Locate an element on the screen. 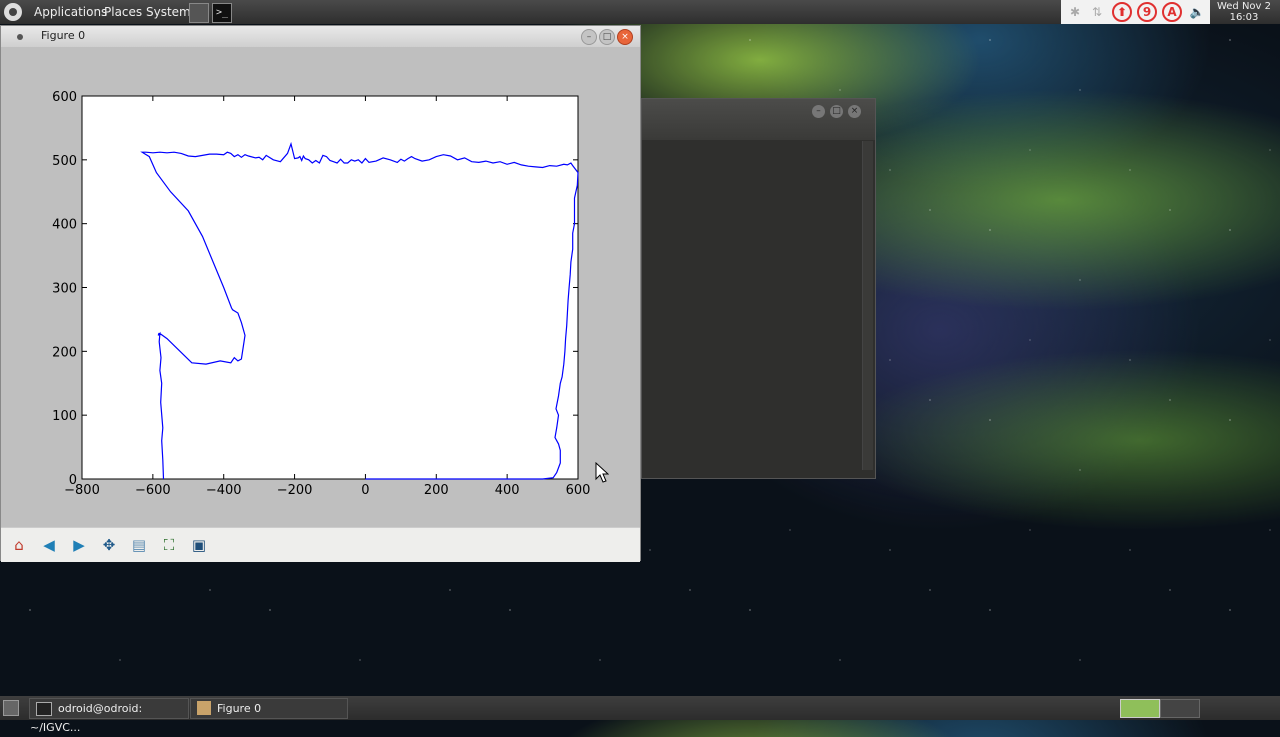 This screenshot has height=737, width=1280. mouse-cursor-icon is located at coordinates (602, 472).